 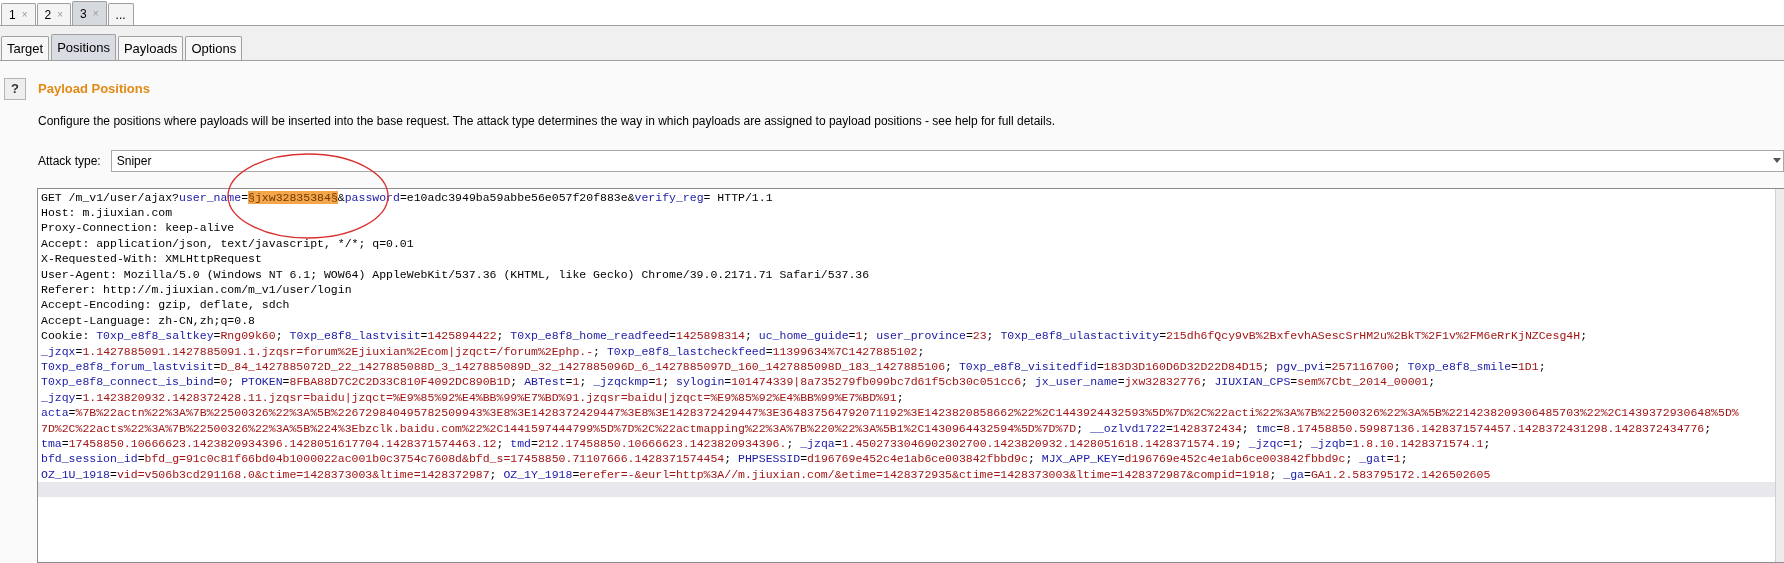 What do you see at coordinates (94, 89) in the screenshot?
I see `section-title: Payload Positions` at bounding box center [94, 89].